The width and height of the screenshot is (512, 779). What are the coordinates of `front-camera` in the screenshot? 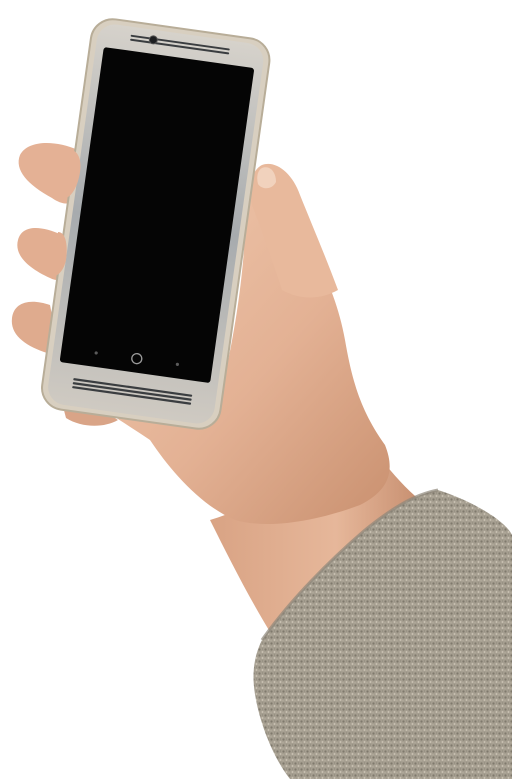 It's located at (153, 40).